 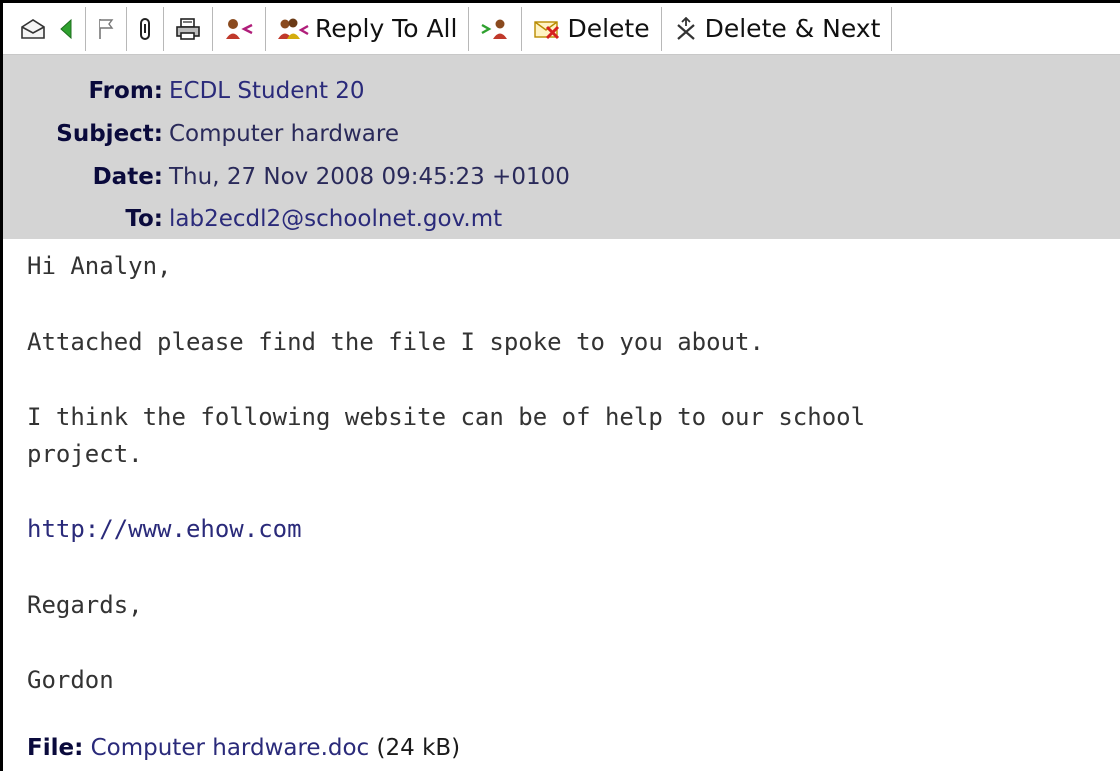 I want to click on date-value: Thu, 27 Nov 2008 09:45:23 +0100, so click(x=369, y=177).